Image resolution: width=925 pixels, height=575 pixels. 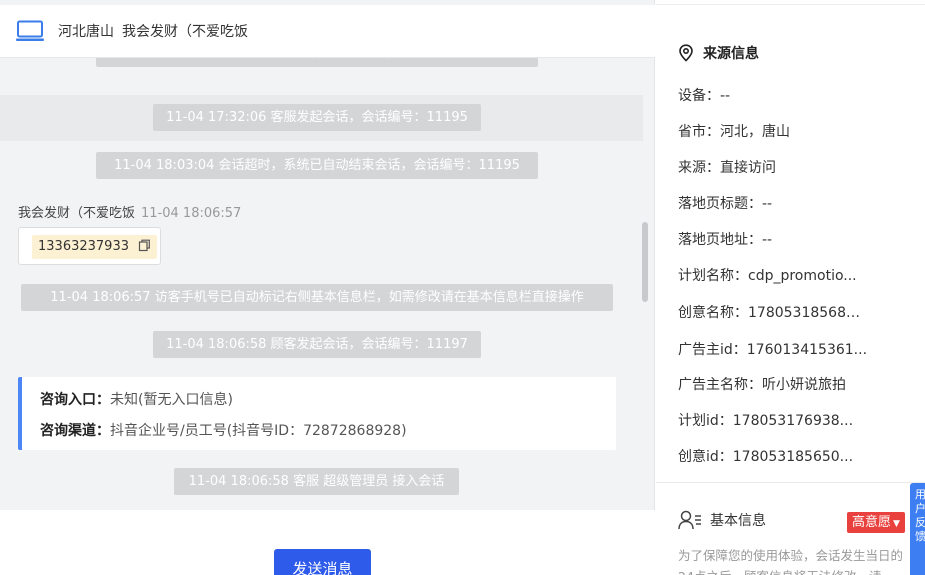 What do you see at coordinates (316, 481) in the screenshot?
I see `system-message: 11-04 18:06:58 客服 超级管理员 接入会话` at bounding box center [316, 481].